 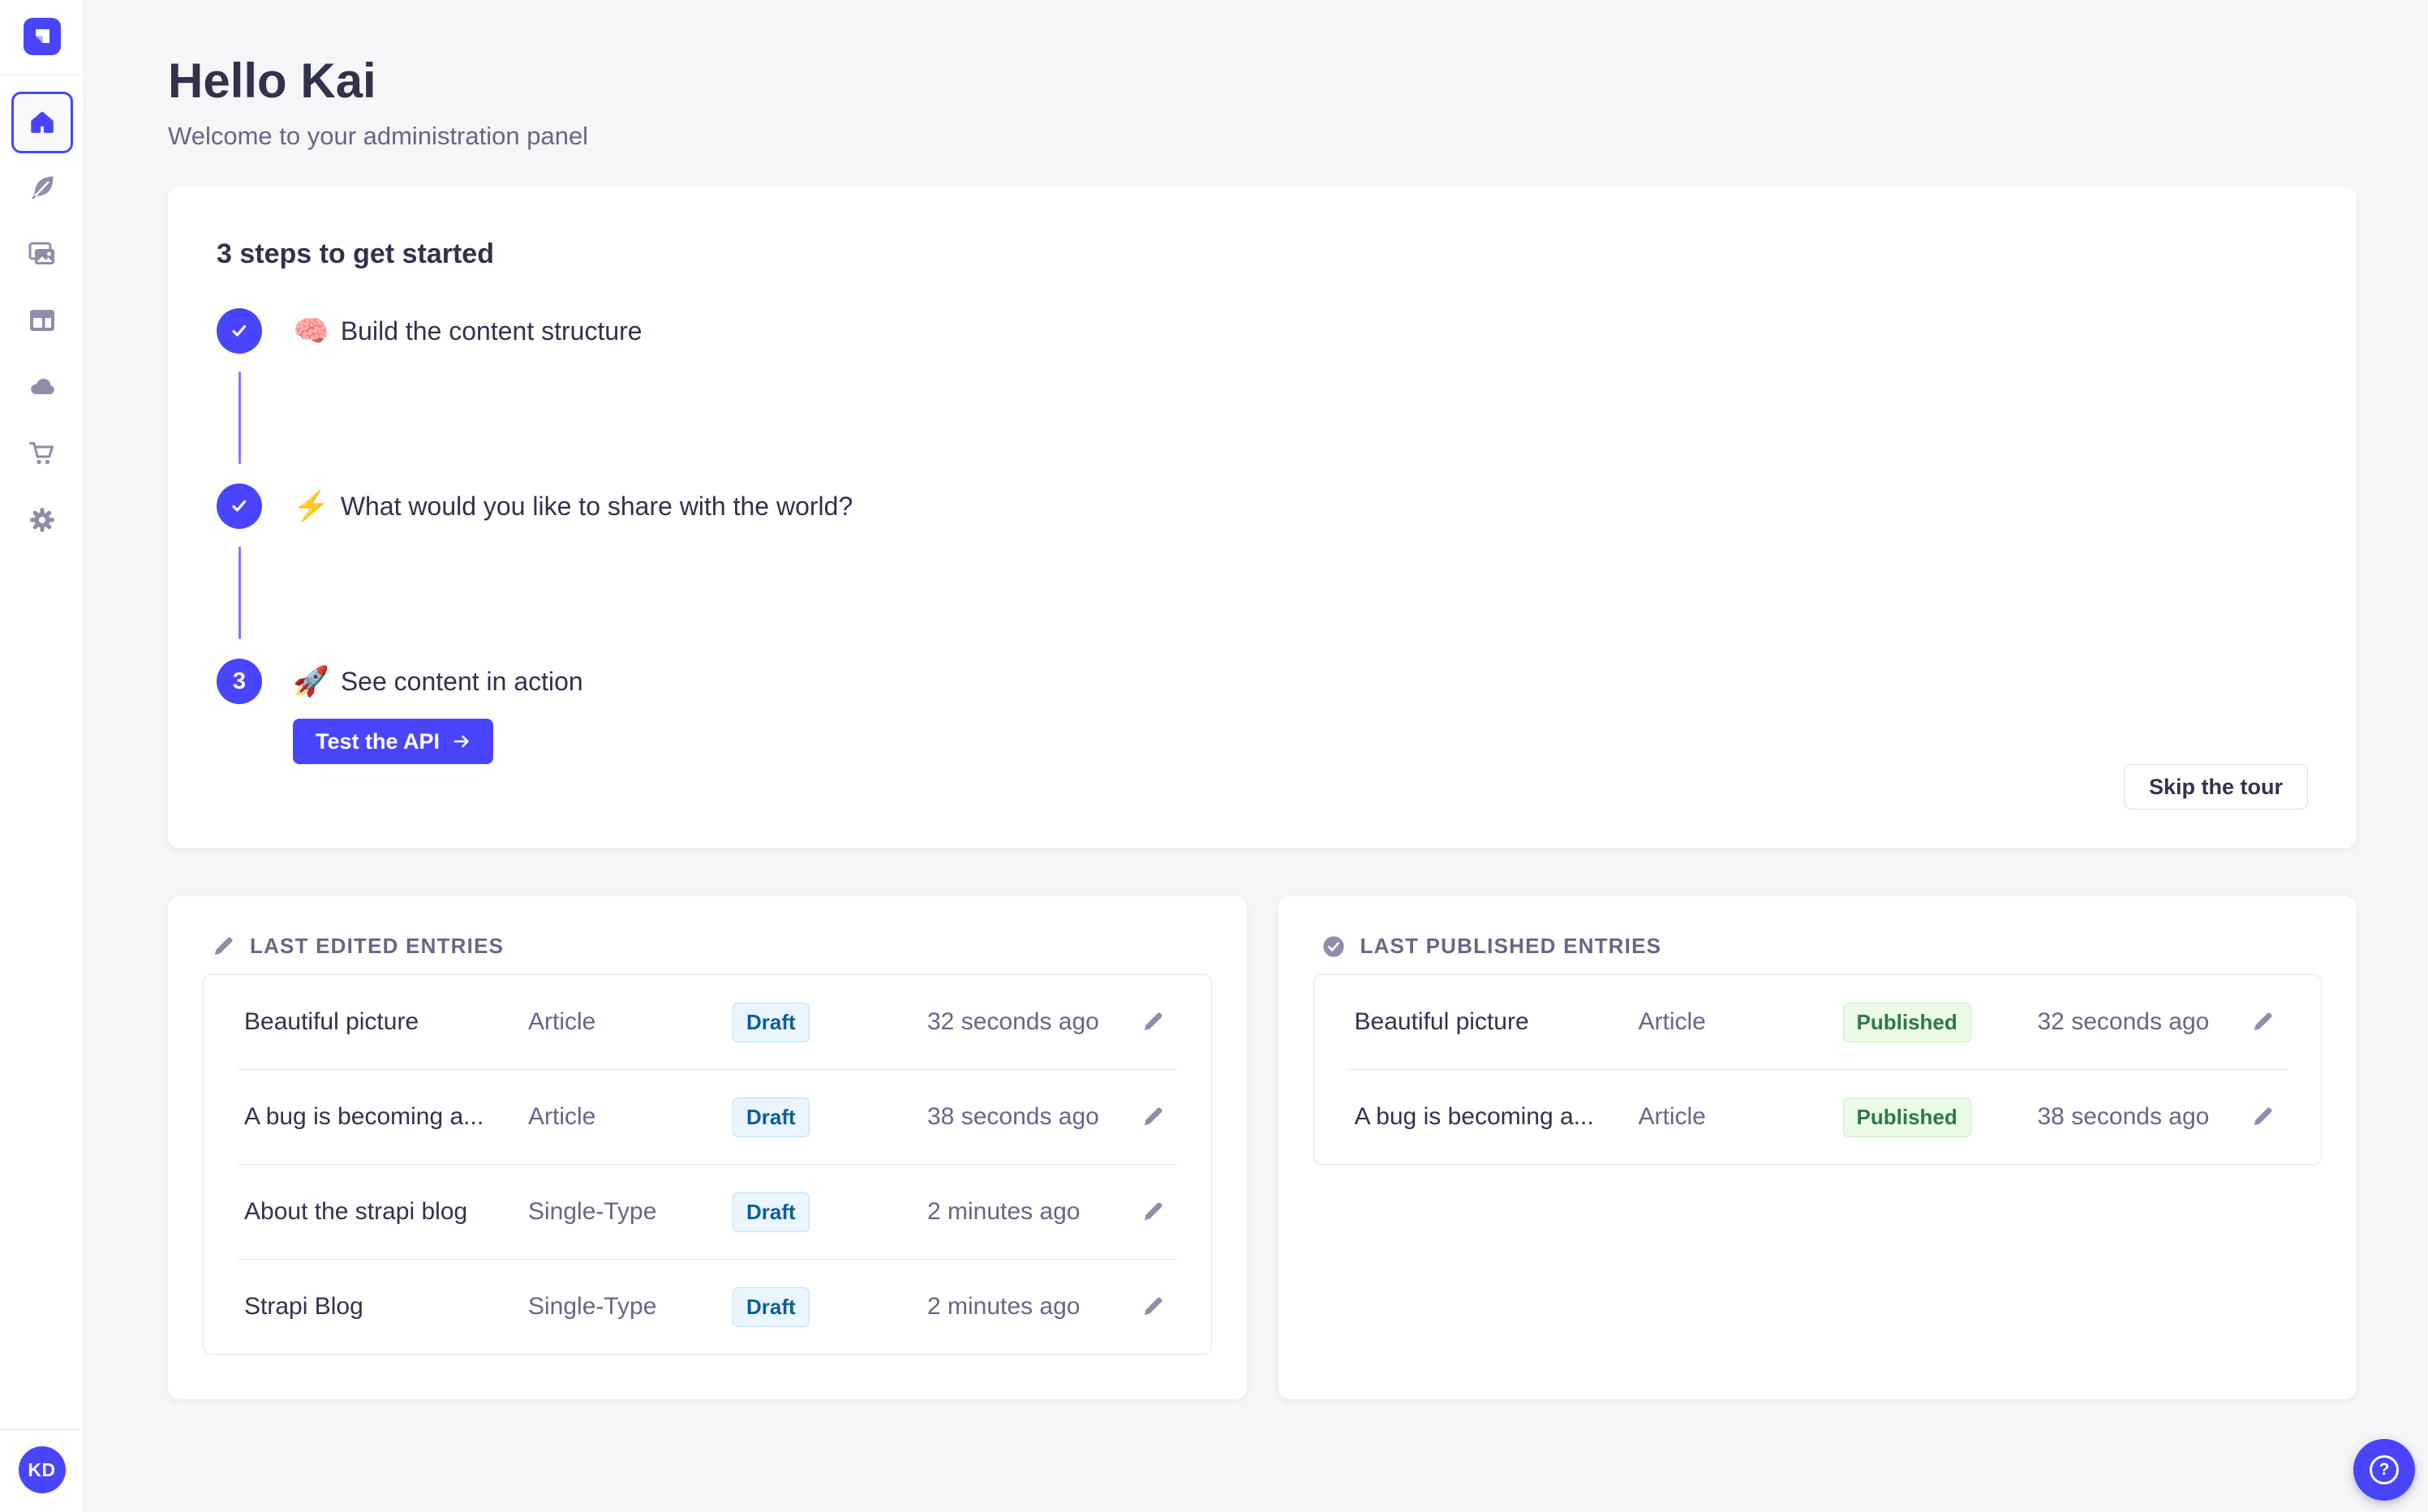 I want to click on sidebar-bottom: KD, so click(x=42, y=1470).